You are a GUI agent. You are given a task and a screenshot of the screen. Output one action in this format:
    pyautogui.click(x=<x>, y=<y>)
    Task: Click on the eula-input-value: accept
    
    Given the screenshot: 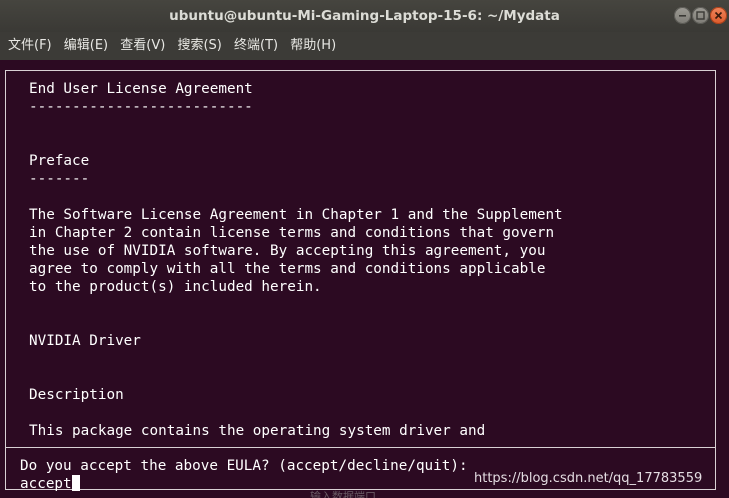 What is the action you would take?
    pyautogui.click(x=46, y=484)
    